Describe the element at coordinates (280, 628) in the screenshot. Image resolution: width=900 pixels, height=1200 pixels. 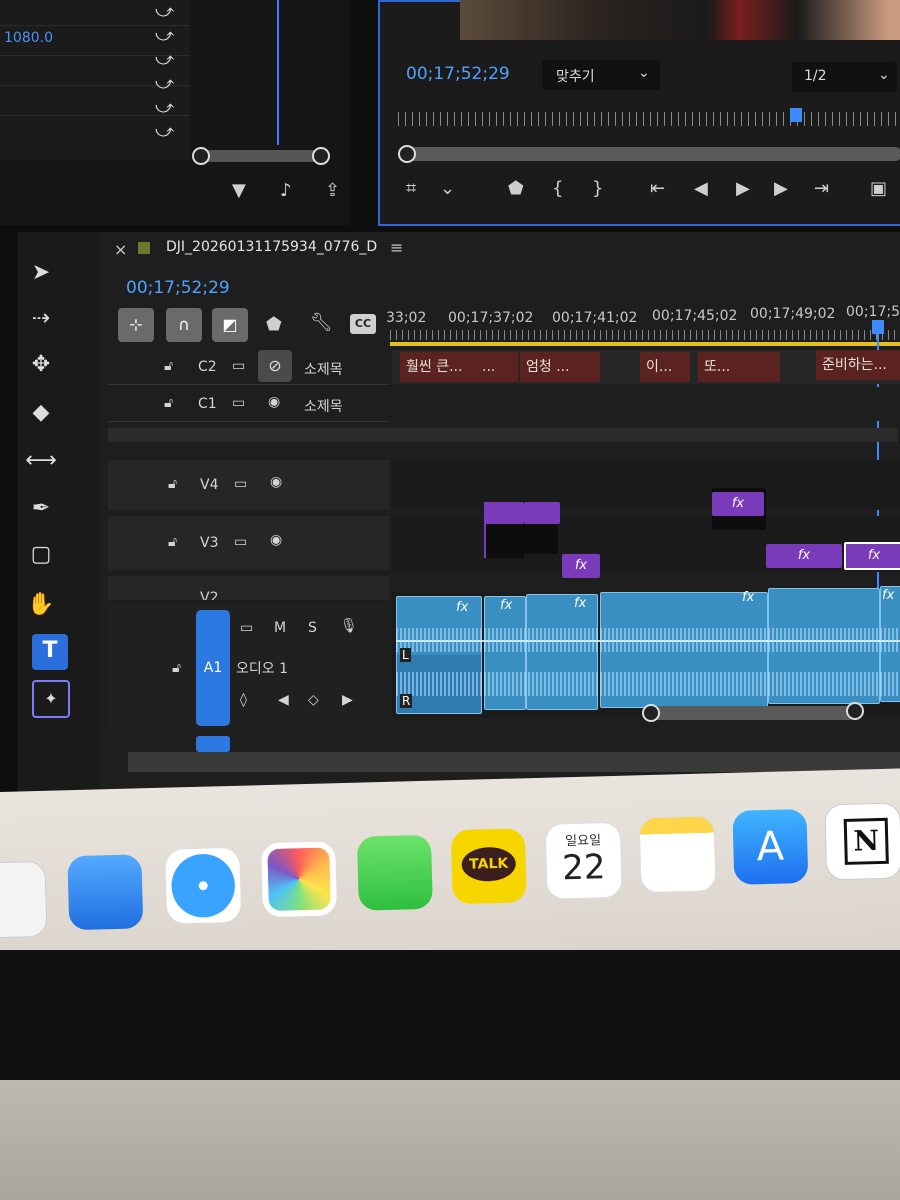
I see `mute-button: M` at that location.